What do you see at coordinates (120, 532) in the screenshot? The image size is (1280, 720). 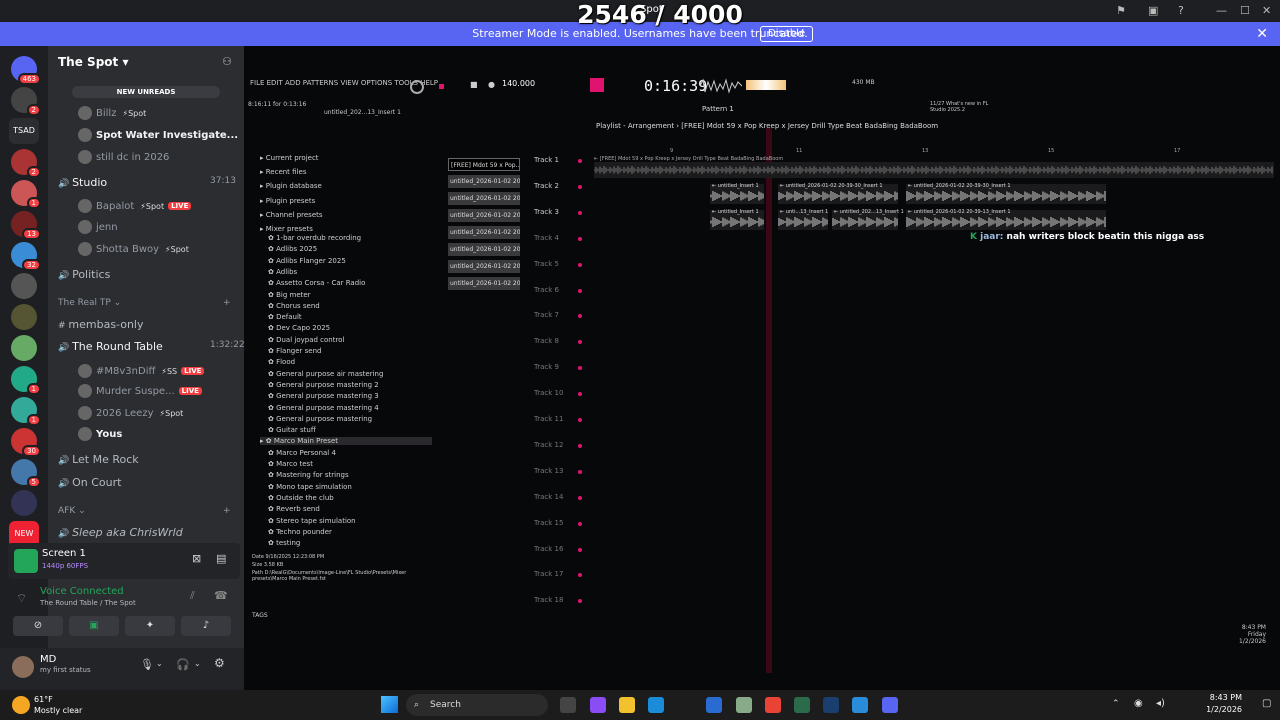 I see `voice-channel: 🔊 Sleep aka ChrisWrld` at bounding box center [120, 532].